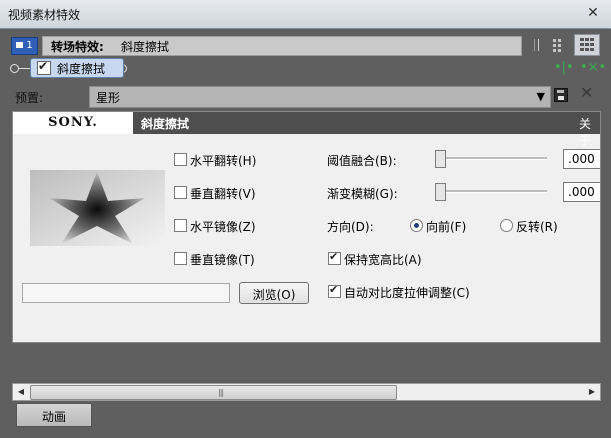  Describe the element at coordinates (97, 208) in the screenshot. I see `star-preview-thumbnail` at that location.